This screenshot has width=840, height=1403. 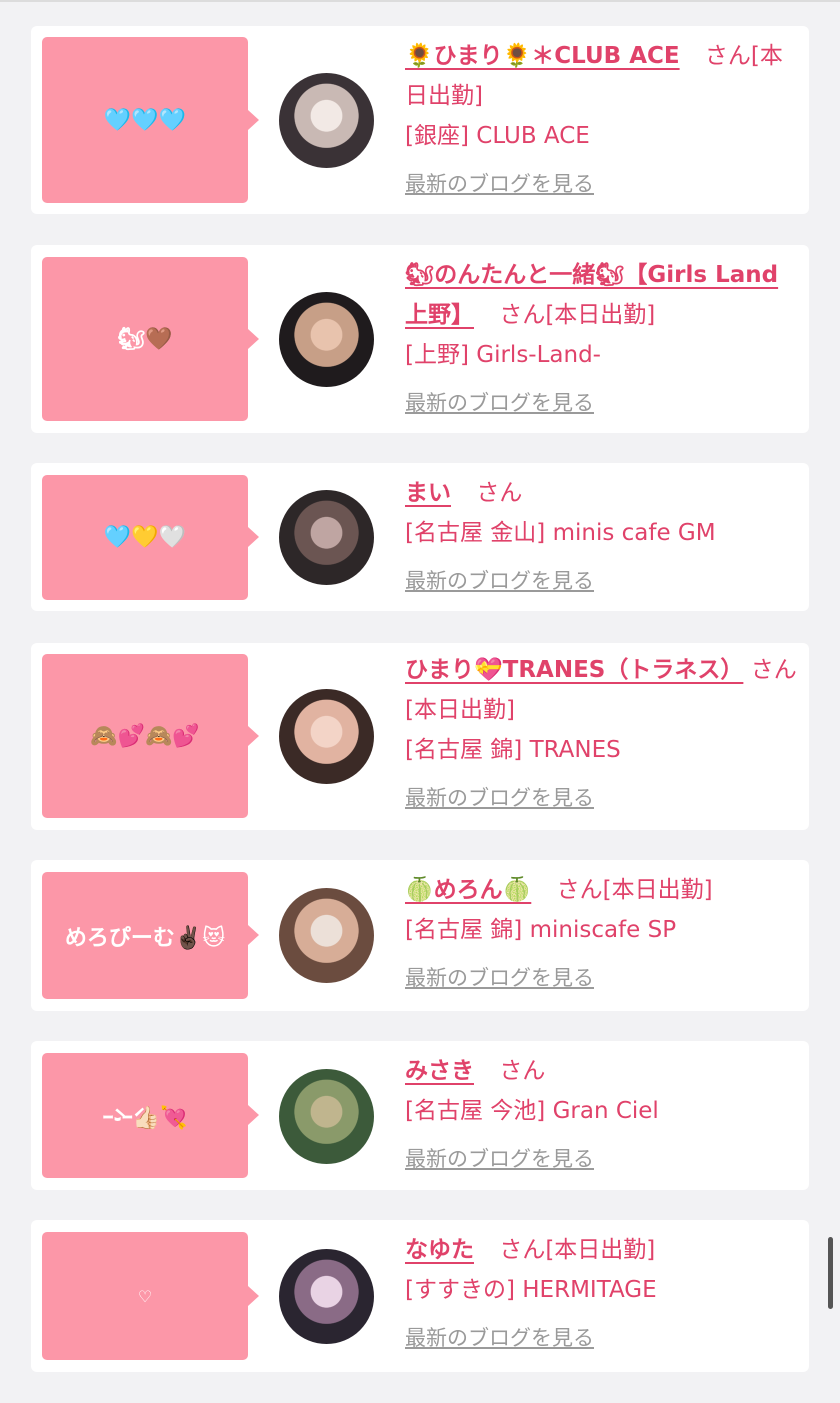 I want to click on bubble-text: 🐿🤎, so click(x=145, y=339).